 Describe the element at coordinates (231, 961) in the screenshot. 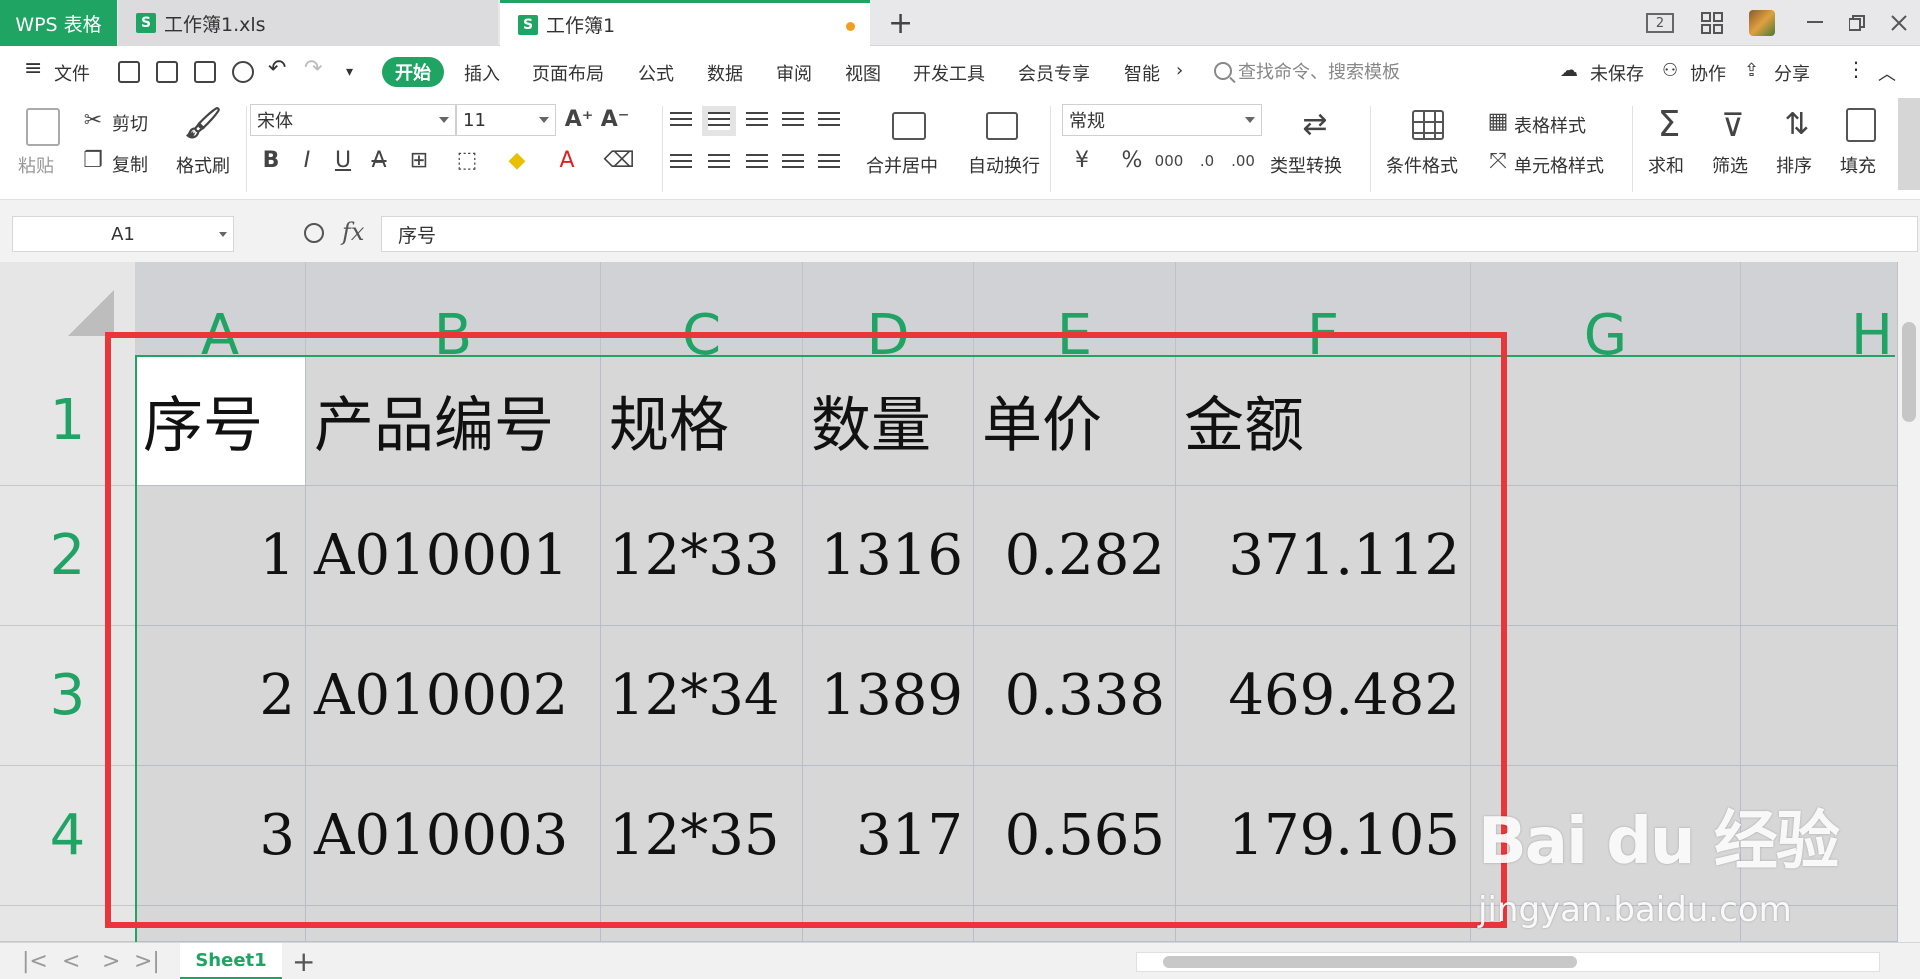

I see `sheet-tab-sheet1: Sheet1` at that location.